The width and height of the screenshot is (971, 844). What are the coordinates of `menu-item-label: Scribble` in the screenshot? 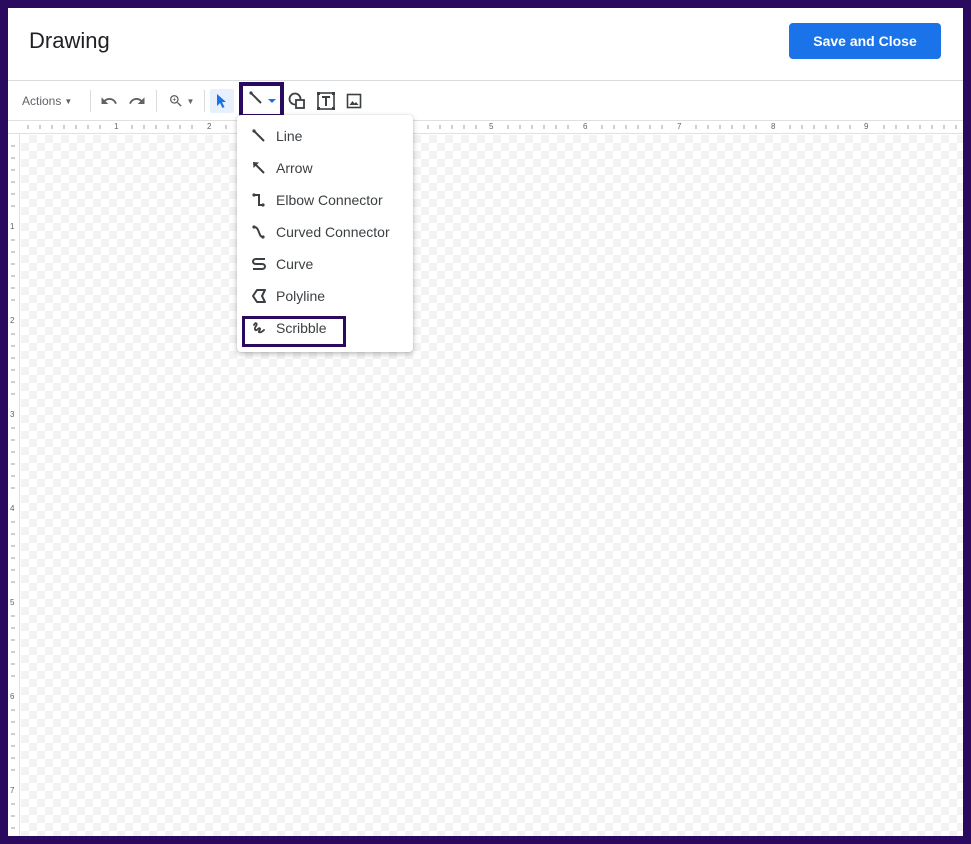 It's located at (301, 328).